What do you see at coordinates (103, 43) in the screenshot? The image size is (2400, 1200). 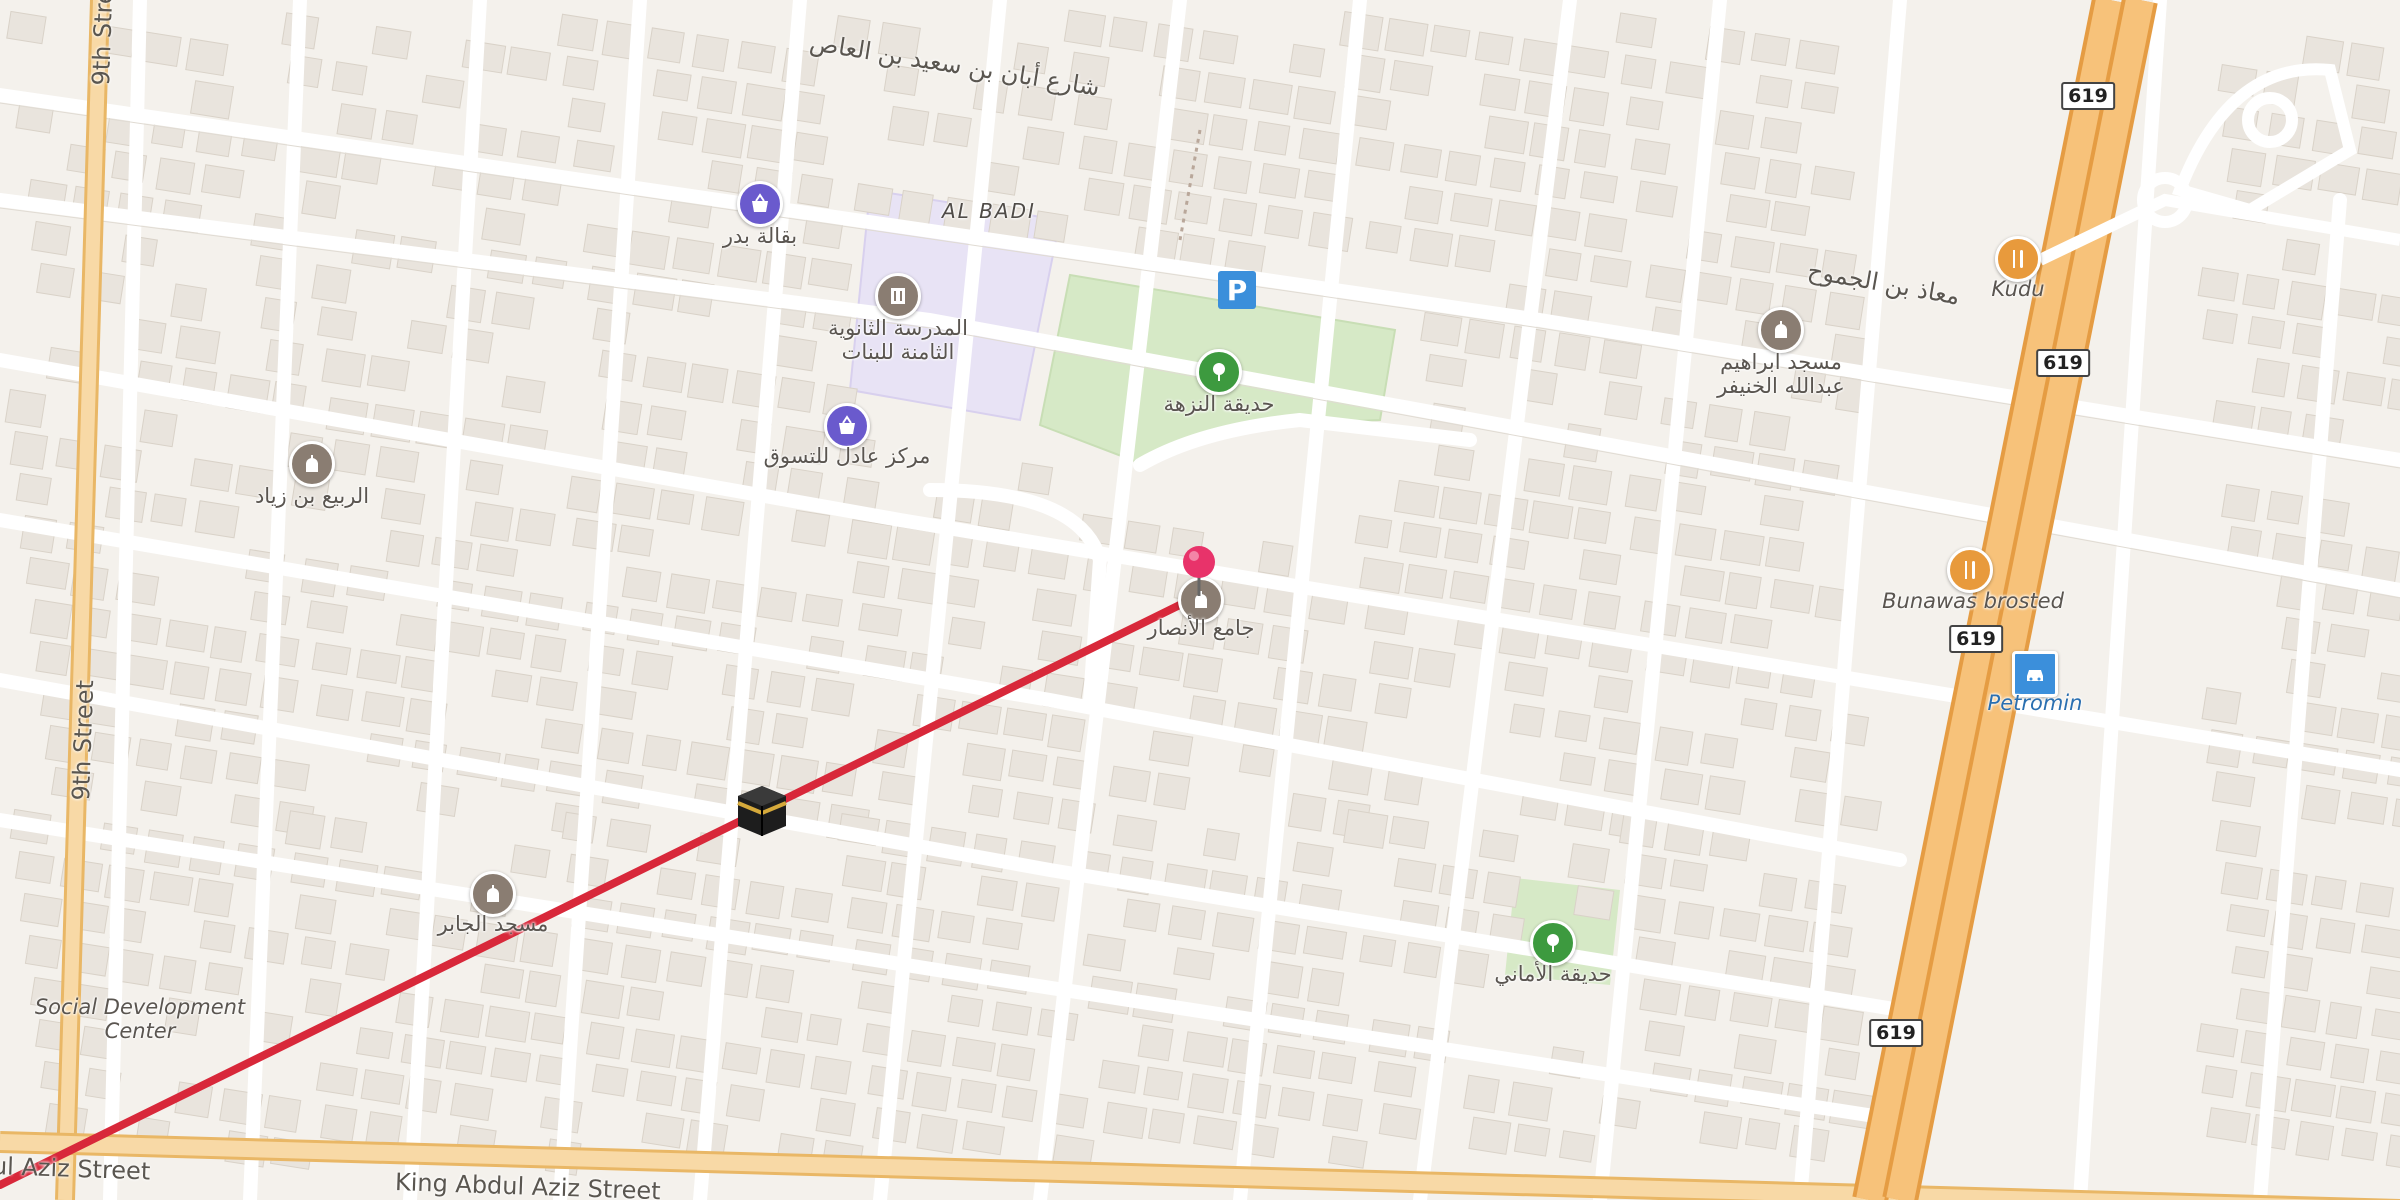 I see `street-label-9th-top: 9th Street` at bounding box center [103, 43].